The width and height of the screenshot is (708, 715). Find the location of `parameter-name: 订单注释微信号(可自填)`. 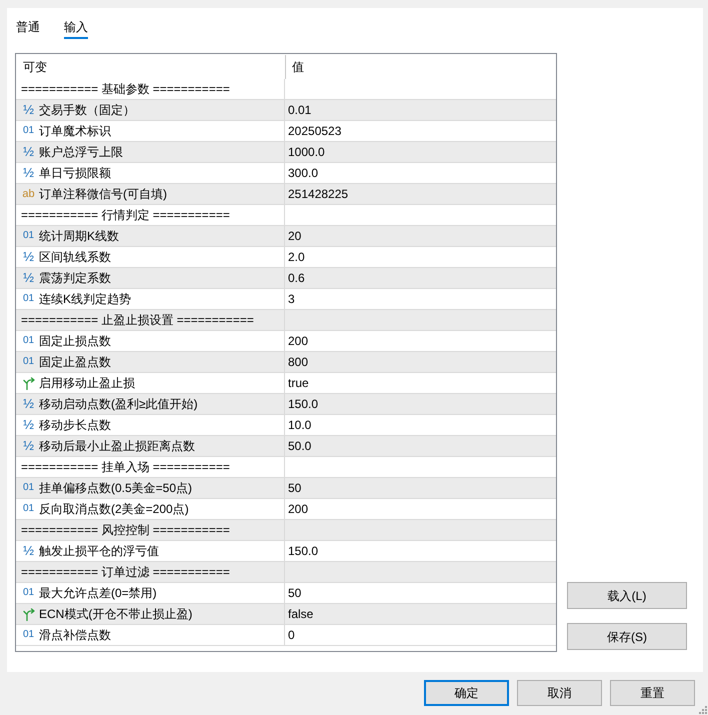

parameter-name: 订单注释微信号(可自填) is located at coordinates (103, 194).